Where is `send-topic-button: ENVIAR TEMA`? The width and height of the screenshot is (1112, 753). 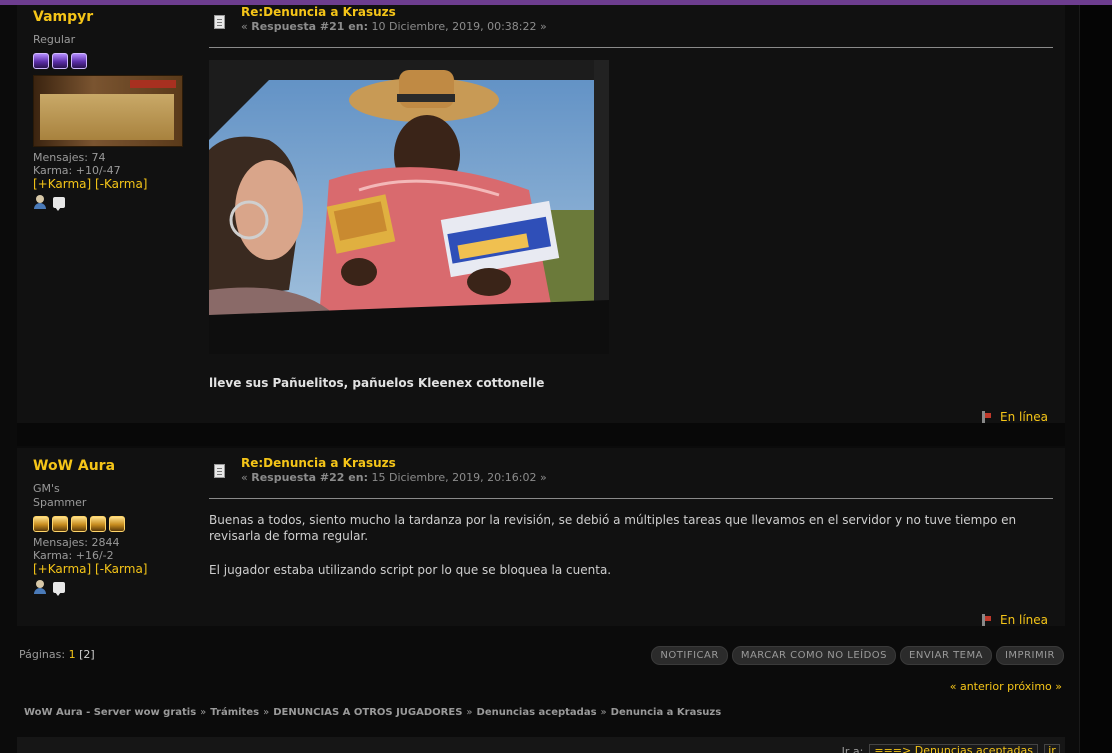 send-topic-button: ENVIAR TEMA is located at coordinates (946, 655).